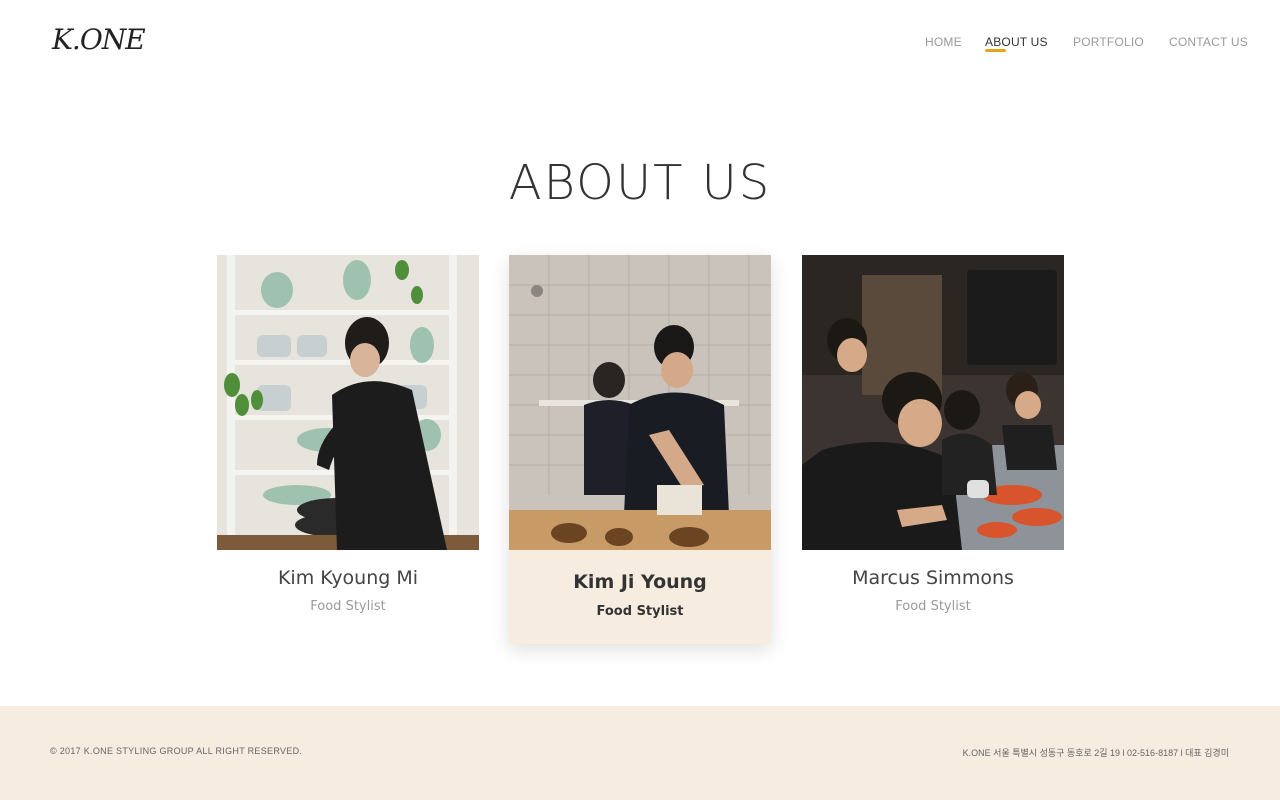 Image resolution: width=1280 pixels, height=800 pixels. I want to click on nav-contact-us: CONTACT US, so click(1208, 42).